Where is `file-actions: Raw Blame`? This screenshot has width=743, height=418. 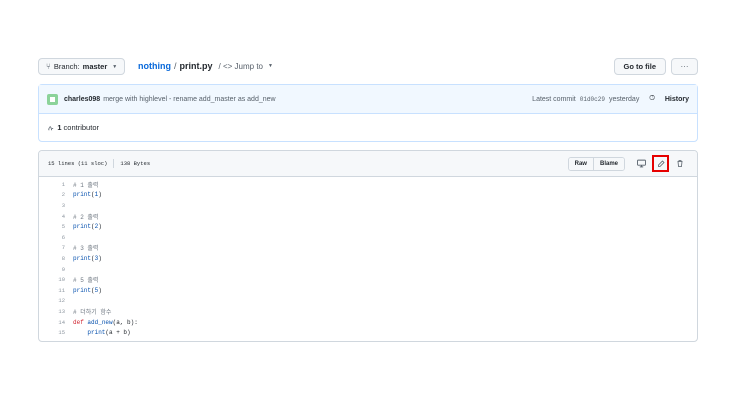
file-actions: Raw Blame is located at coordinates (627, 163).